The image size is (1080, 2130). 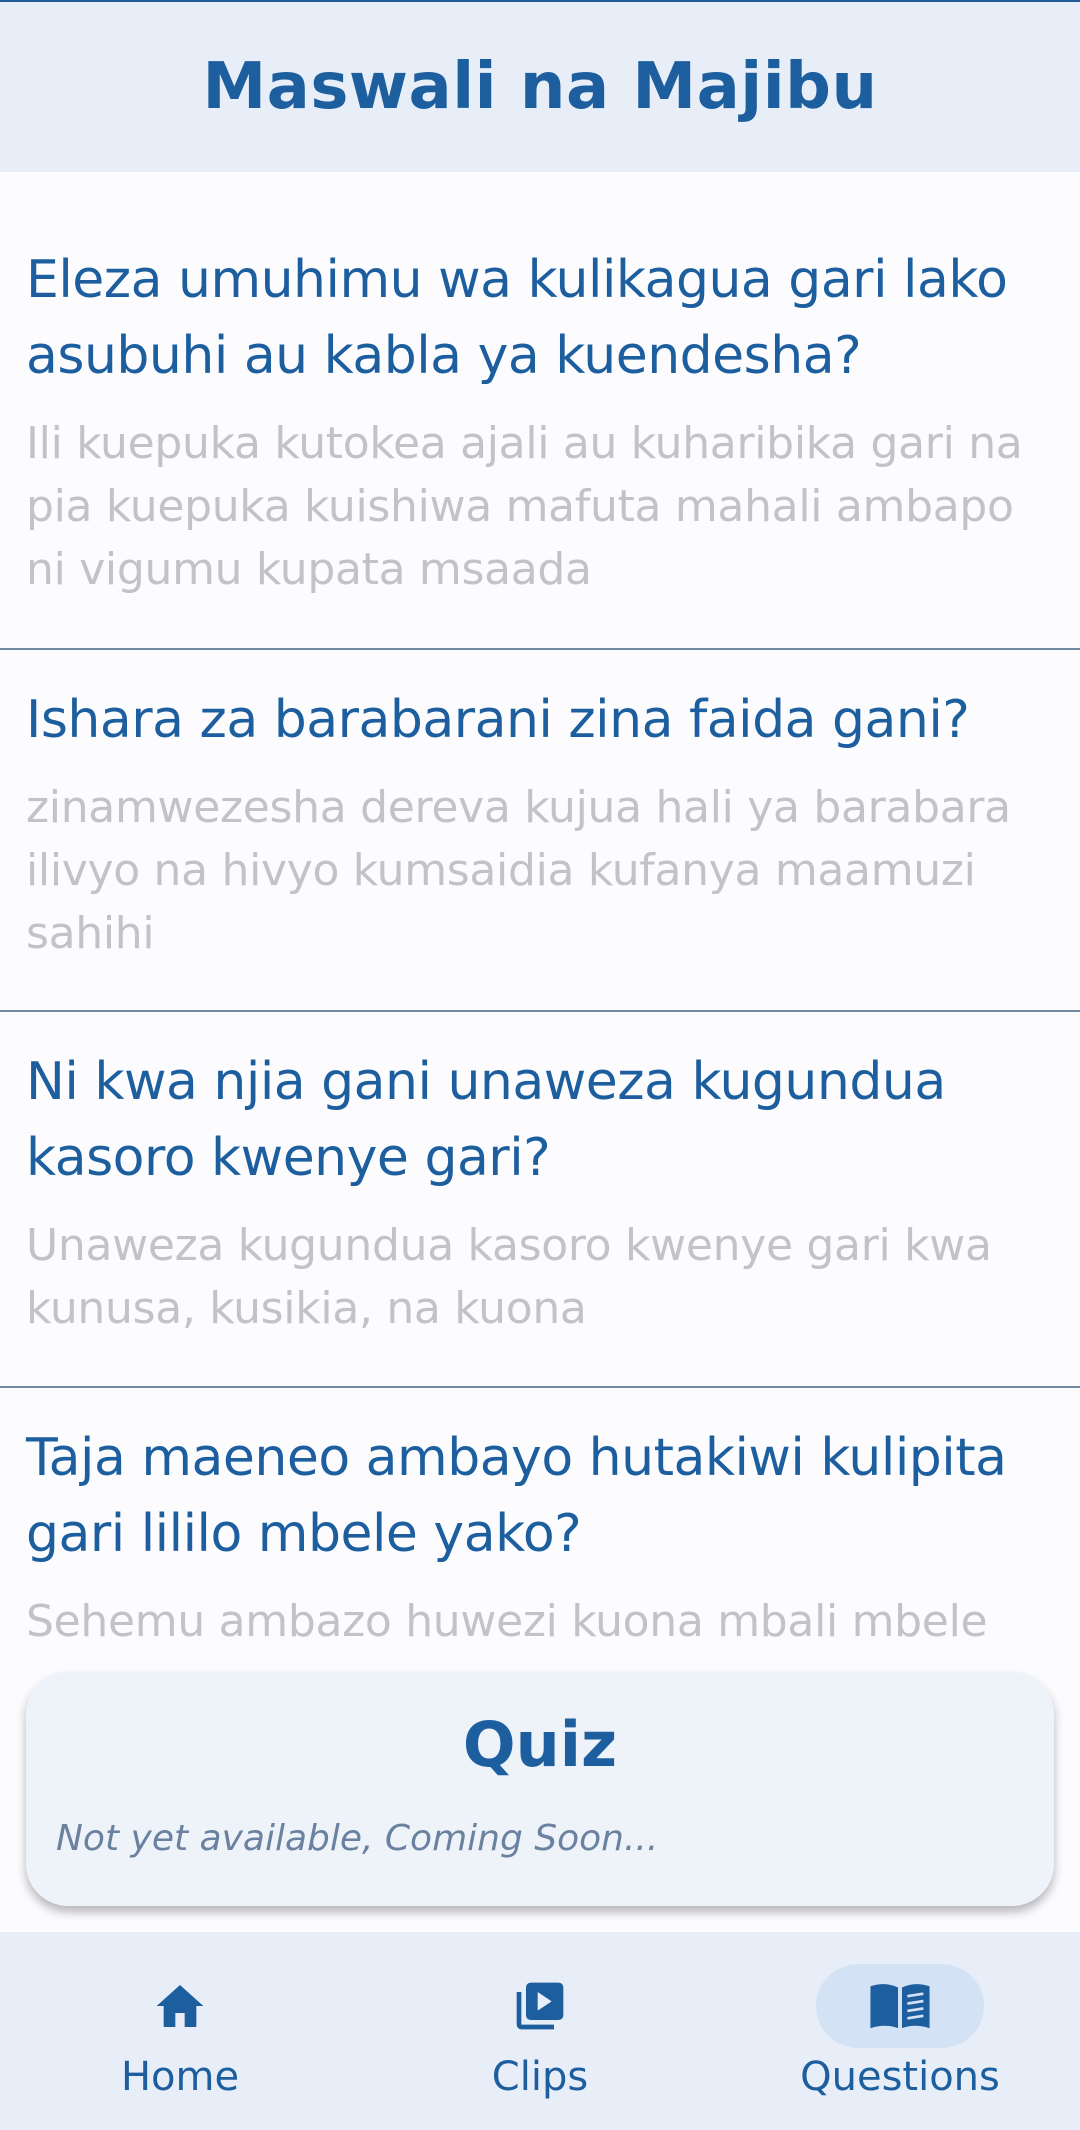 I want to click on home-icon, so click(x=180, y=2006).